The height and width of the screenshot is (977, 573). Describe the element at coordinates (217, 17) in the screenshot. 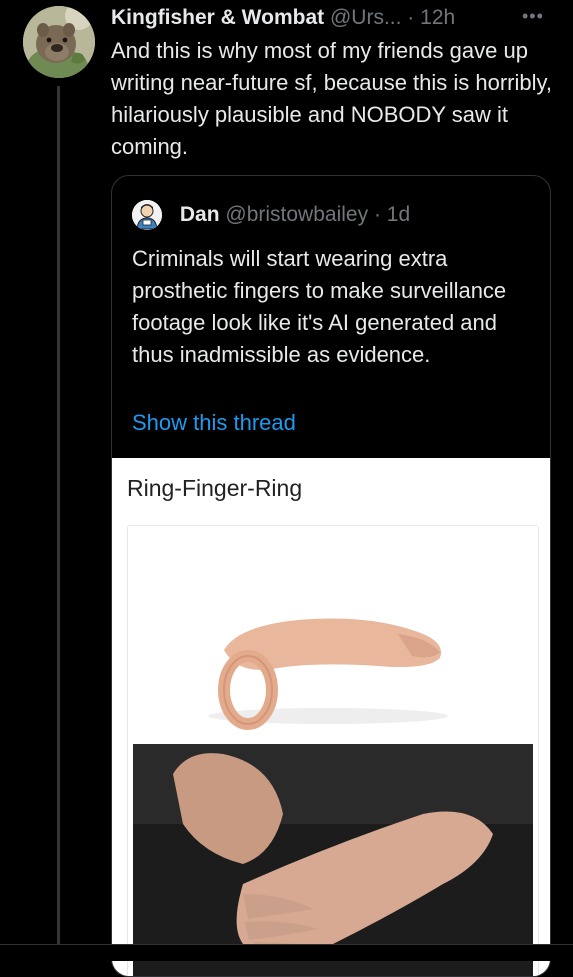

I see `author-name: Kingfisher & Wombat` at that location.